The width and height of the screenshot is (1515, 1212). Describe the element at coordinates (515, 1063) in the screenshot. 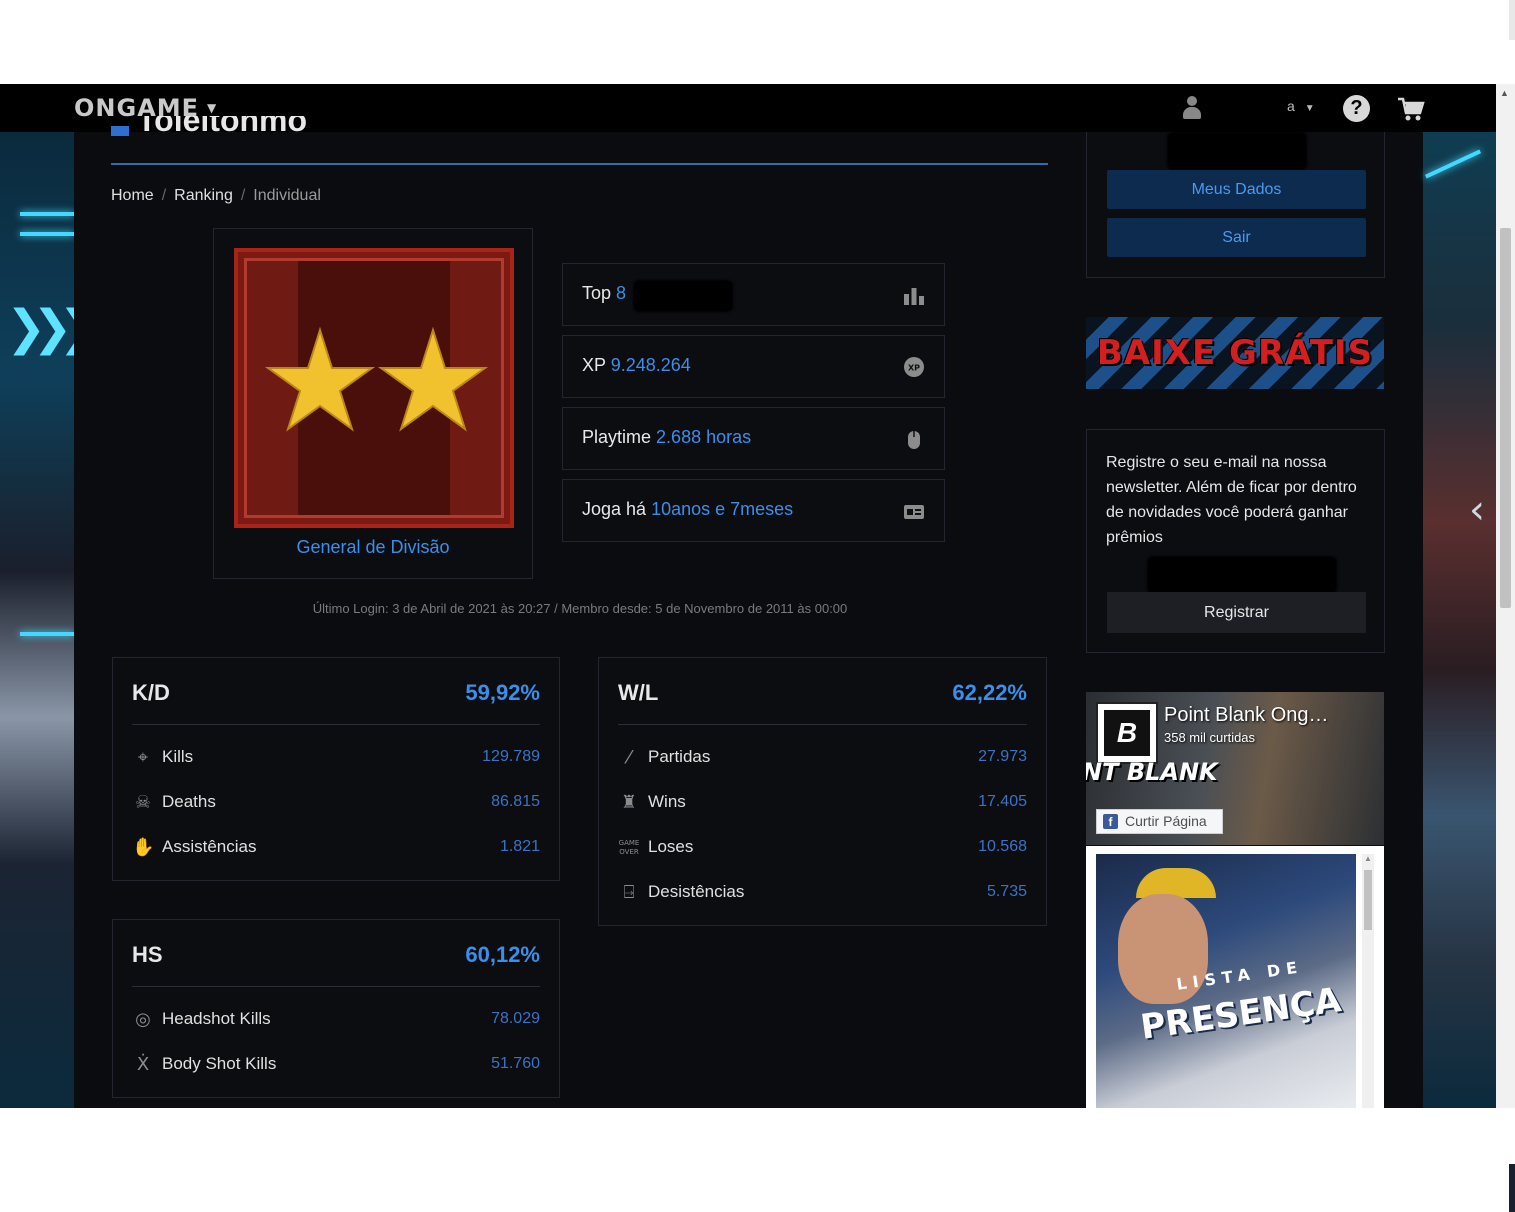

I see `hs-bodyshot-value: 51.760` at that location.